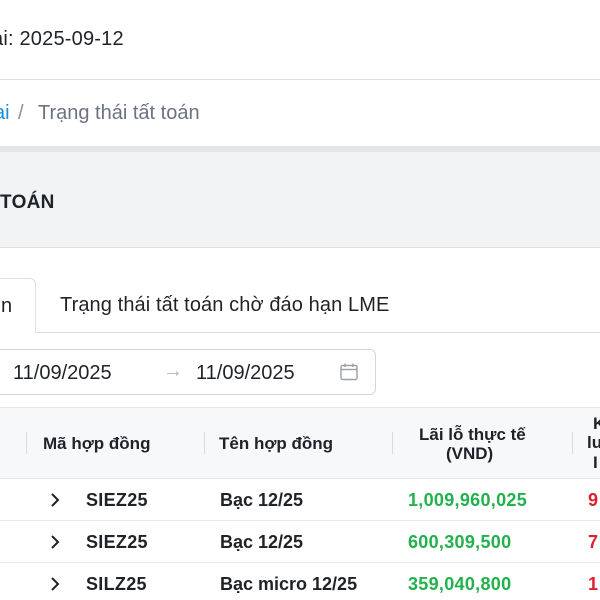 The image size is (600, 600). I want to click on table-row: SIEZ25 Bạc 12/25 600,309,500 7, so click(300, 542).